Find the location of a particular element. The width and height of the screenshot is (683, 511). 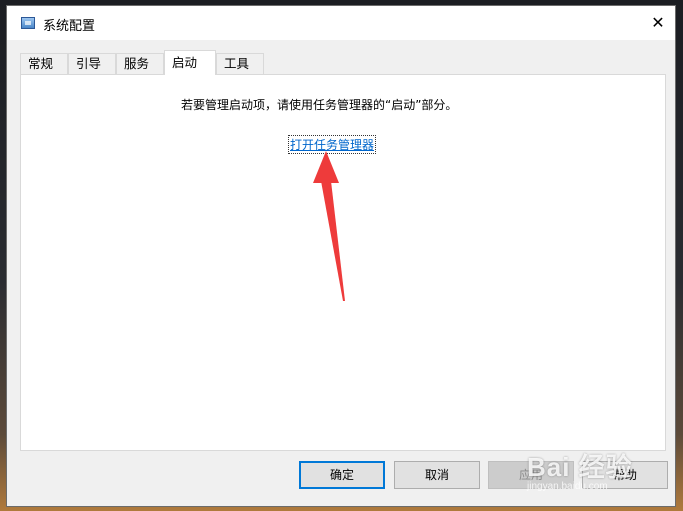

annotation-arrow is located at coordinates (329, 226).